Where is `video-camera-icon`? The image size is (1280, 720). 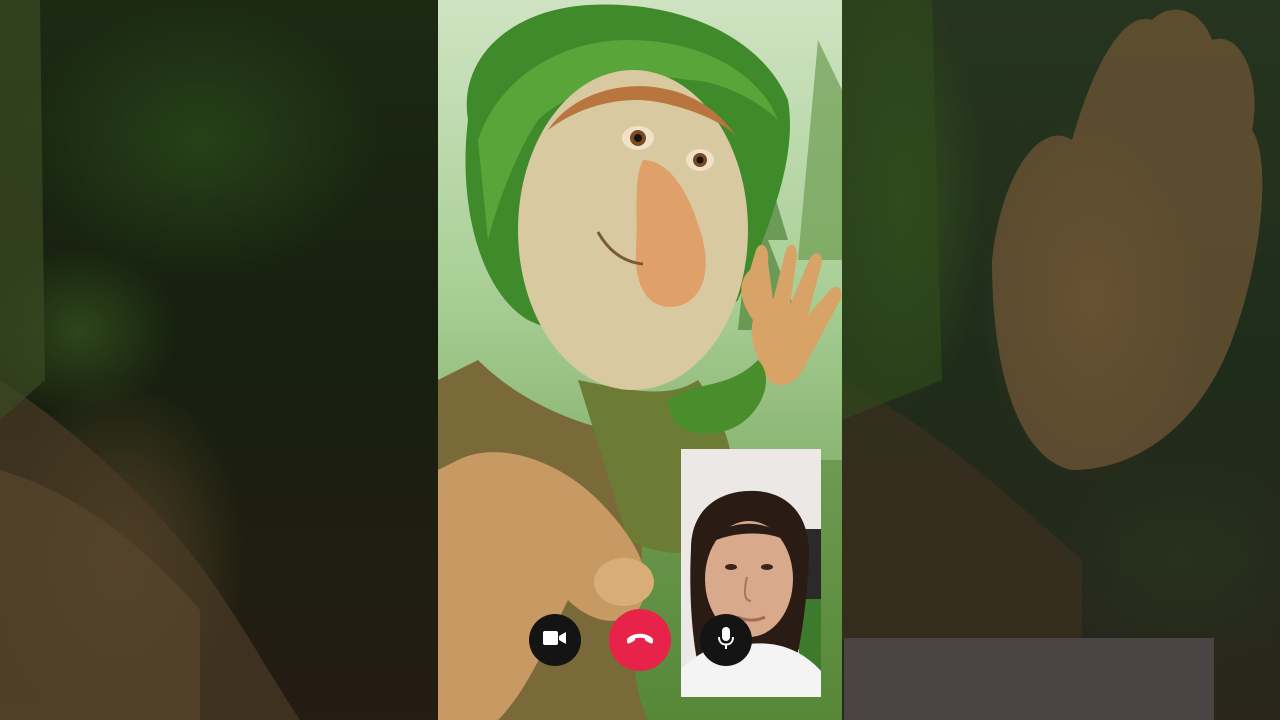
video-camera-icon is located at coordinates (555, 640).